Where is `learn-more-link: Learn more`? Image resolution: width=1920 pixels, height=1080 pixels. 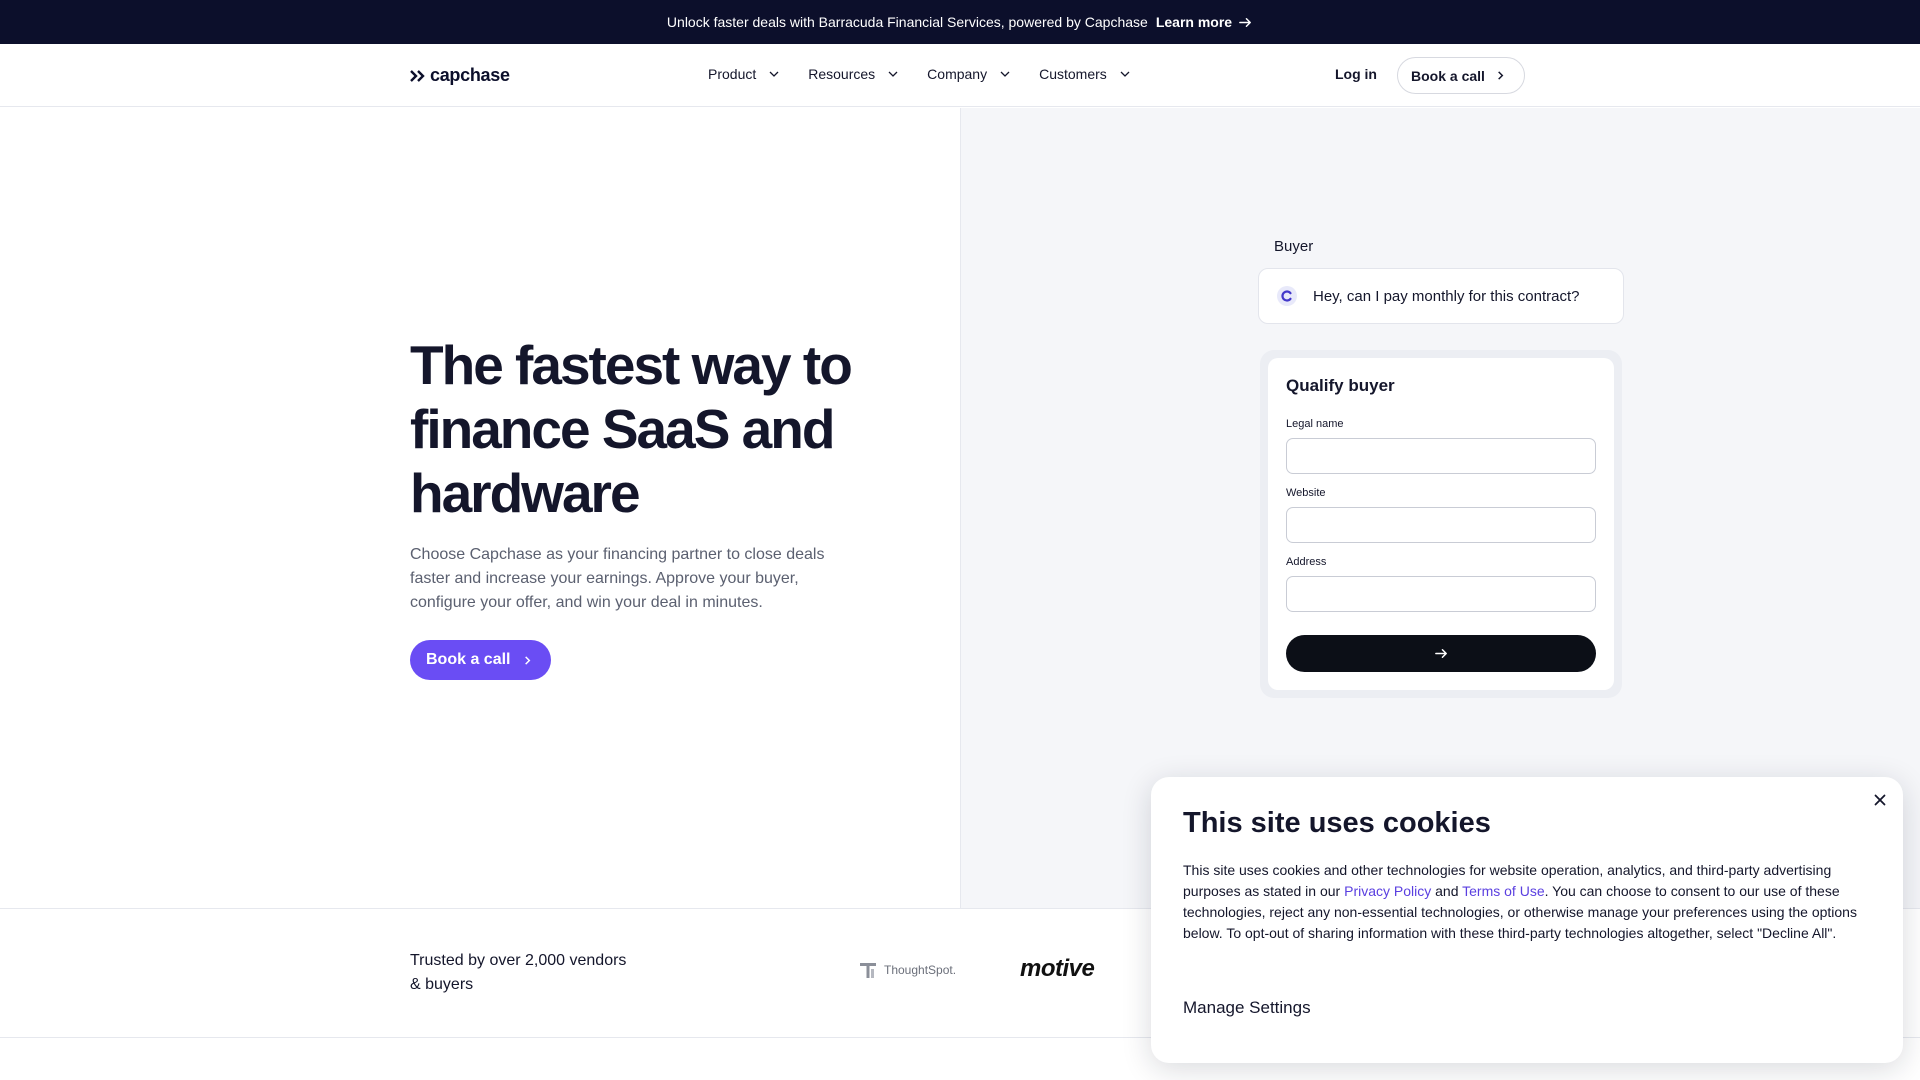 learn-more-link: Learn more is located at coordinates (1204, 22).